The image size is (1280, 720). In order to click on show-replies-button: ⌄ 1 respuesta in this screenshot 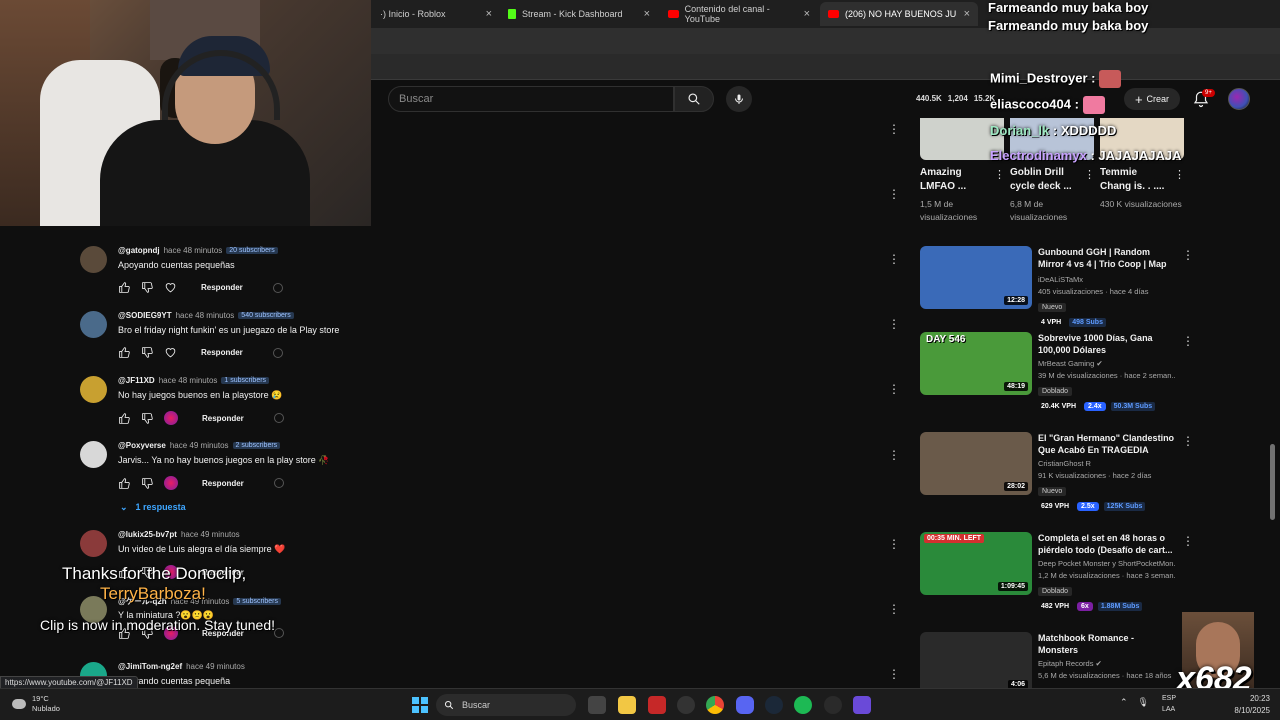, I will do `click(153, 507)`.